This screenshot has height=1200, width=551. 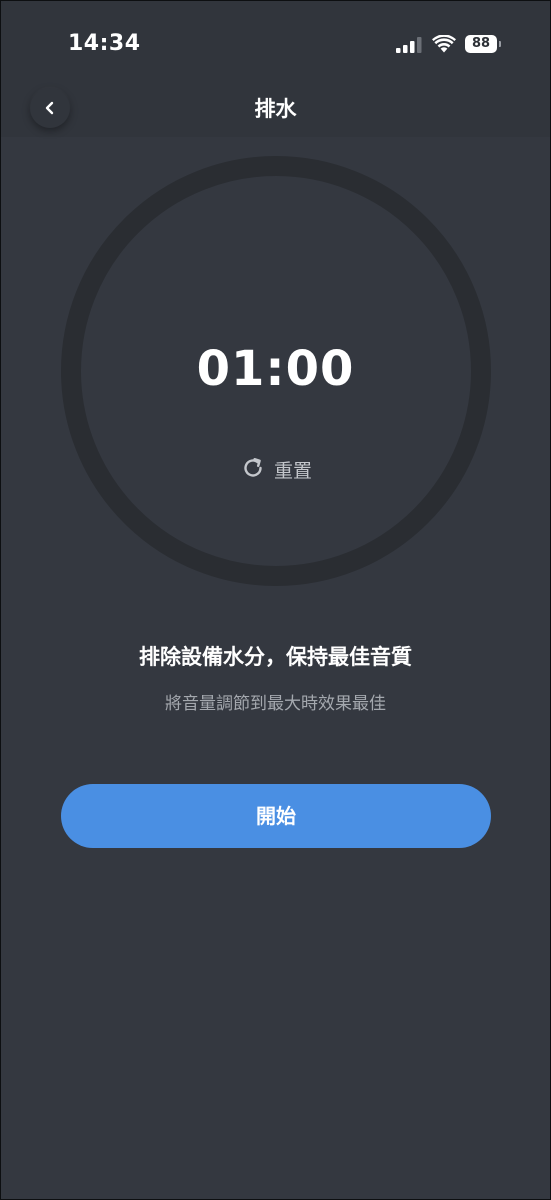 What do you see at coordinates (293, 471) in the screenshot?
I see `reset-label: 重置` at bounding box center [293, 471].